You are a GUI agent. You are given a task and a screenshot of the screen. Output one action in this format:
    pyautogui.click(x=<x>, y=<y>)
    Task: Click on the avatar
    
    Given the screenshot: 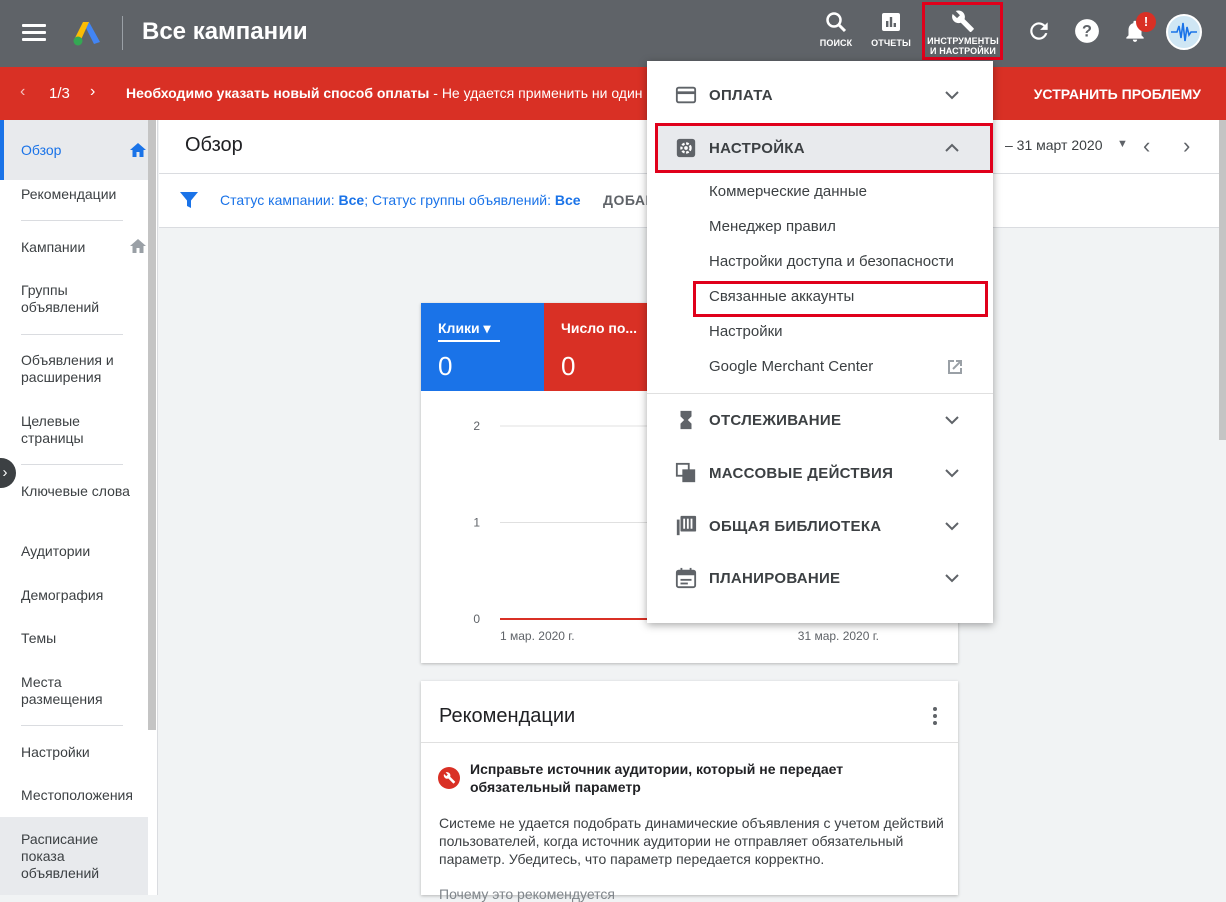 What is the action you would take?
    pyautogui.click(x=1184, y=32)
    